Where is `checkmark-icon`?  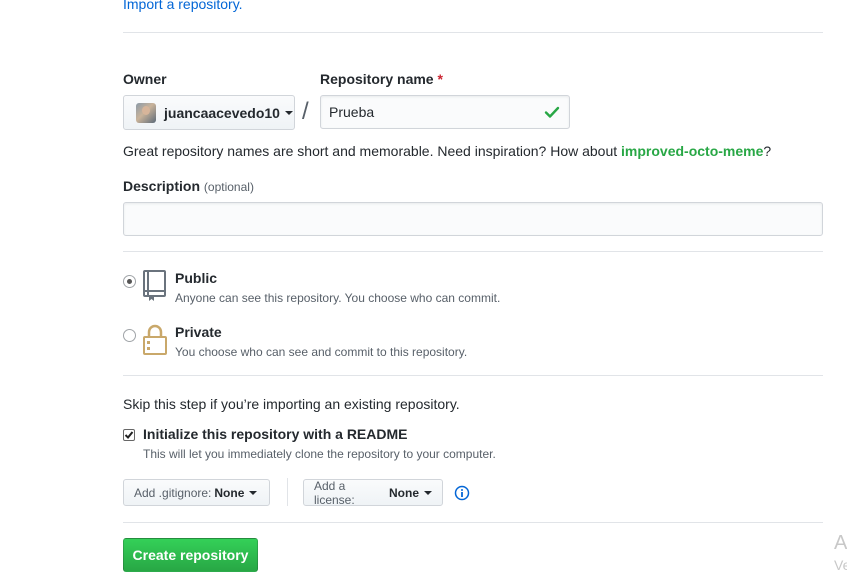
checkmark-icon is located at coordinates (129, 435).